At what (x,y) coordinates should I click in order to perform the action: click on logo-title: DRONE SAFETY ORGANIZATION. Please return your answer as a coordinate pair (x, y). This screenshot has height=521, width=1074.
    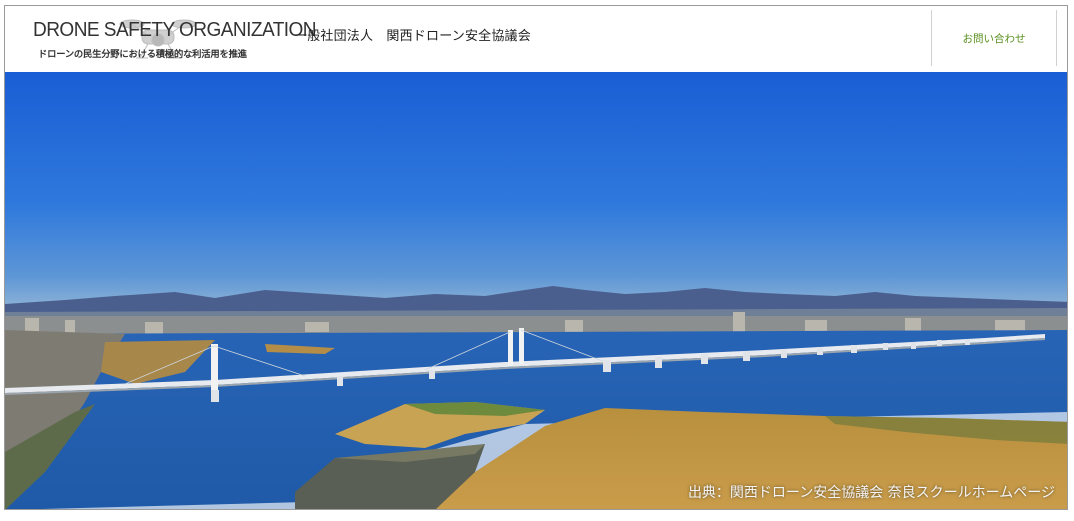
    Looking at the image, I should click on (175, 29).